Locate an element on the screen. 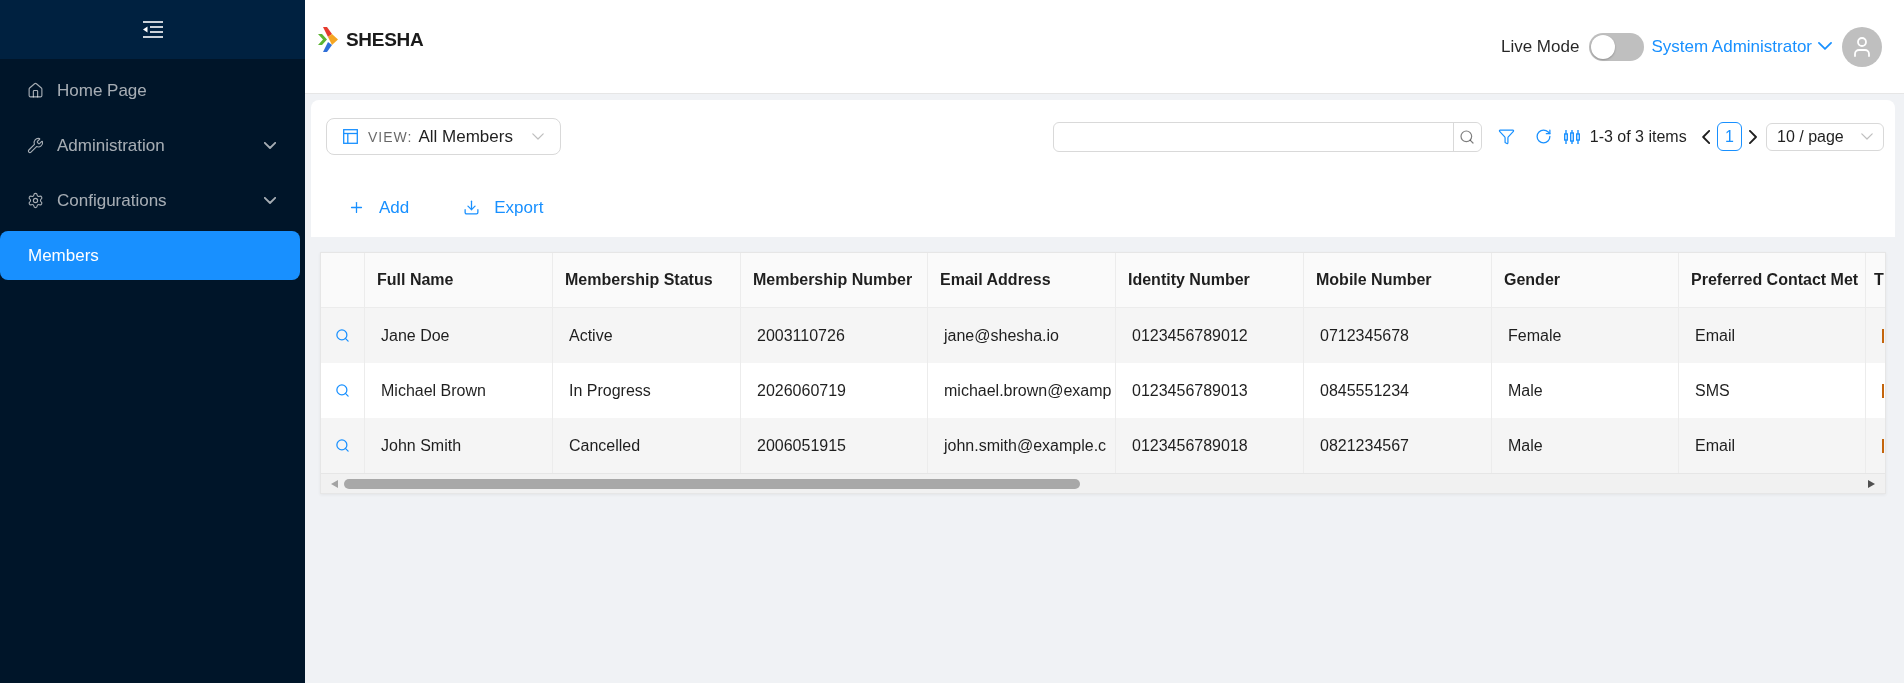 The image size is (1904, 683). column-settings-icon is located at coordinates (1571, 136).